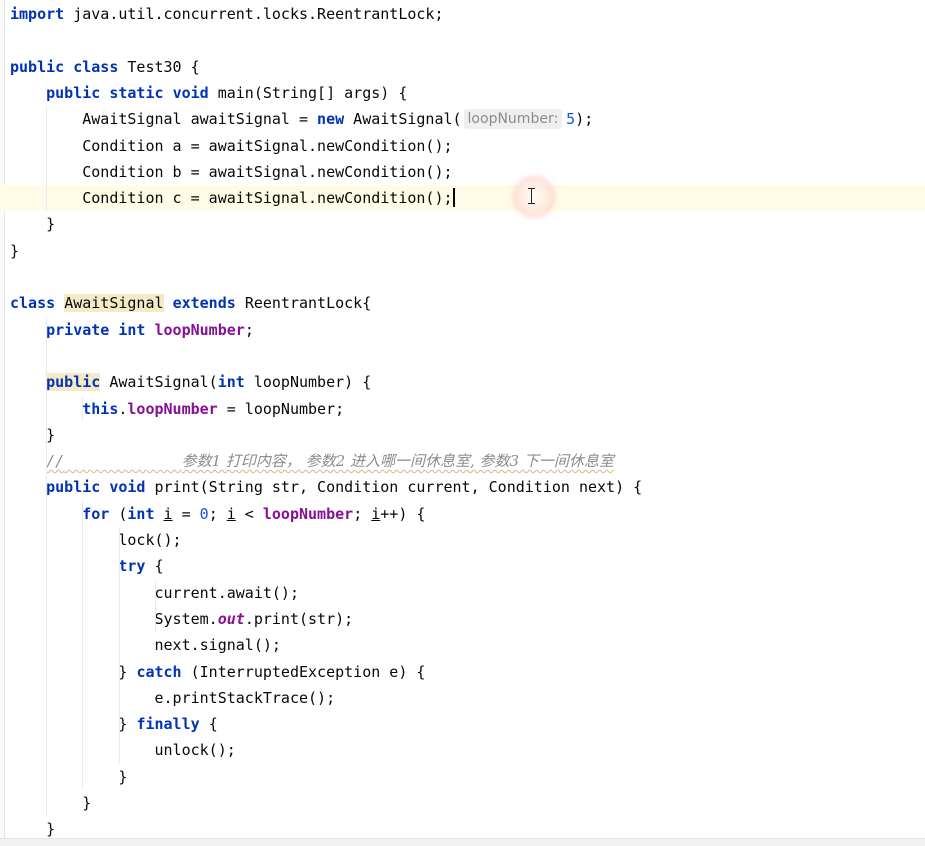 Image resolution: width=925 pixels, height=846 pixels. Describe the element at coordinates (462, 409) in the screenshot. I see `code-line: this.loopNumber = loopNumber;` at that location.